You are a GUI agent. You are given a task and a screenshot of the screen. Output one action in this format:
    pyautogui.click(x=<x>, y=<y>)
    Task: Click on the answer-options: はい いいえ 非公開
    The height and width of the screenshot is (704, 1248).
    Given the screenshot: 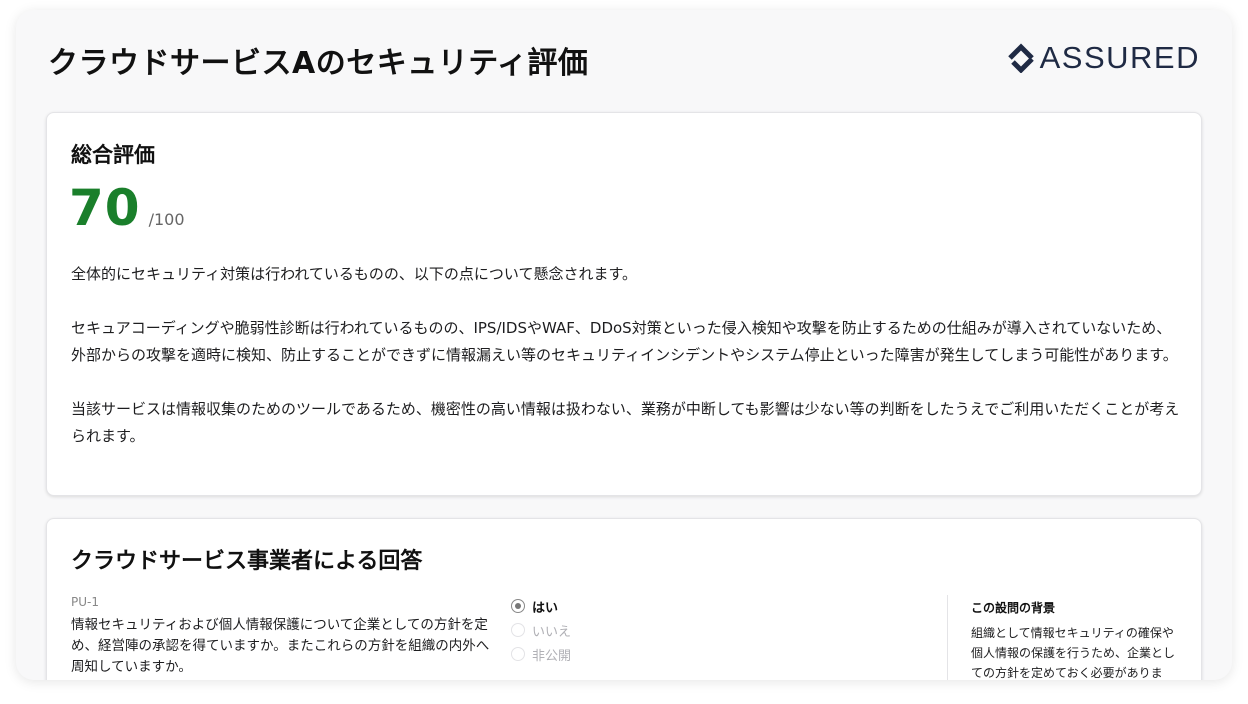 What is the action you would take?
    pyautogui.click(x=541, y=630)
    